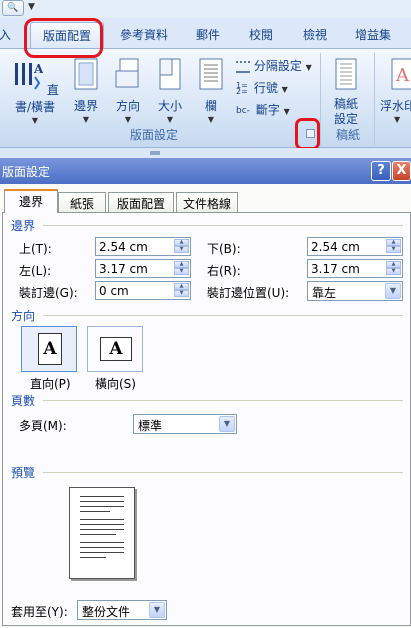 This screenshot has width=411, height=628. I want to click on print-preview-icon: 🔍, so click(13, 8).